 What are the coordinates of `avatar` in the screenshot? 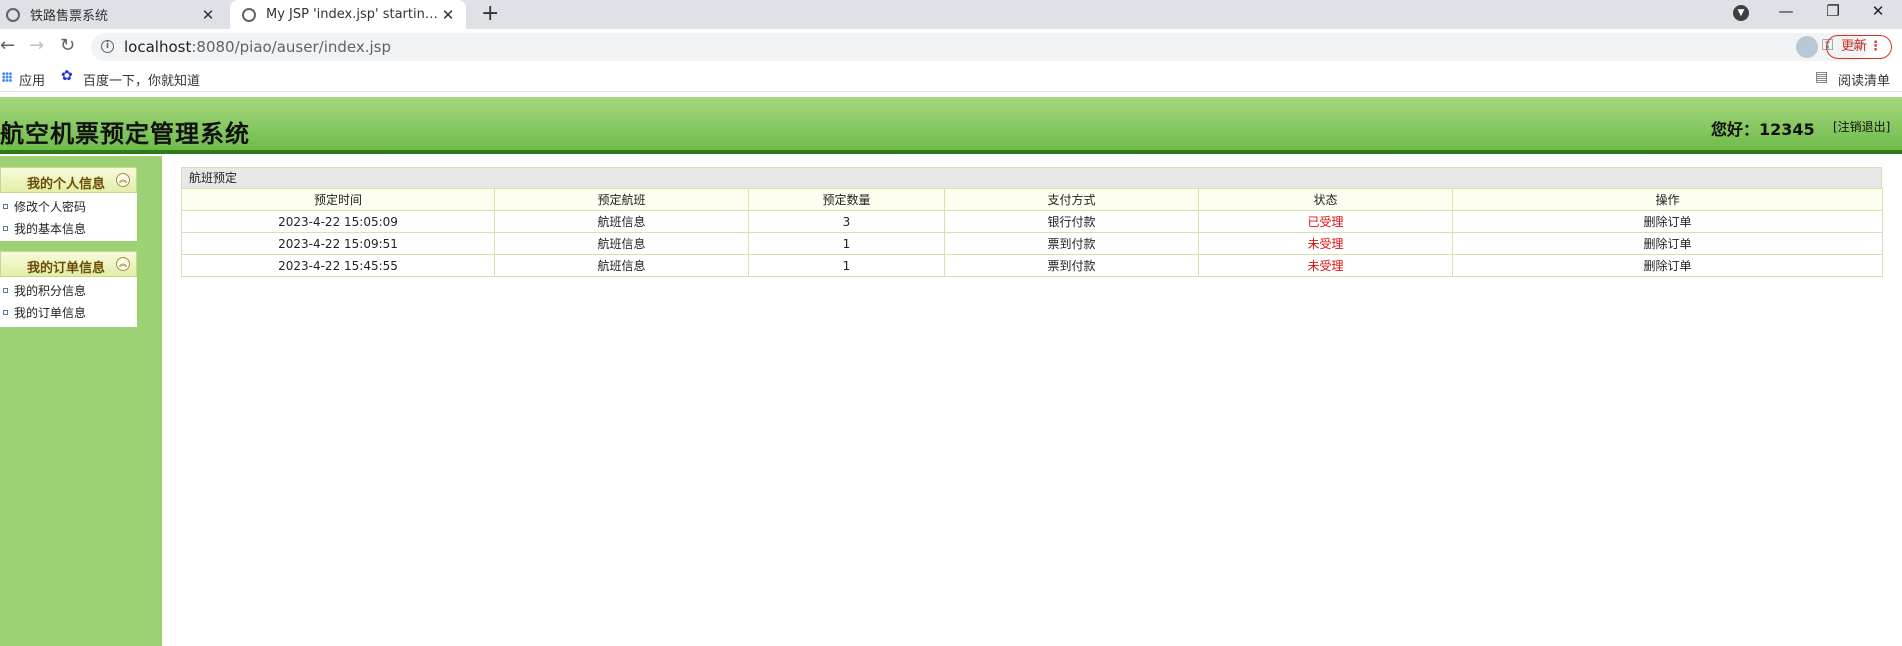 It's located at (1807, 47).